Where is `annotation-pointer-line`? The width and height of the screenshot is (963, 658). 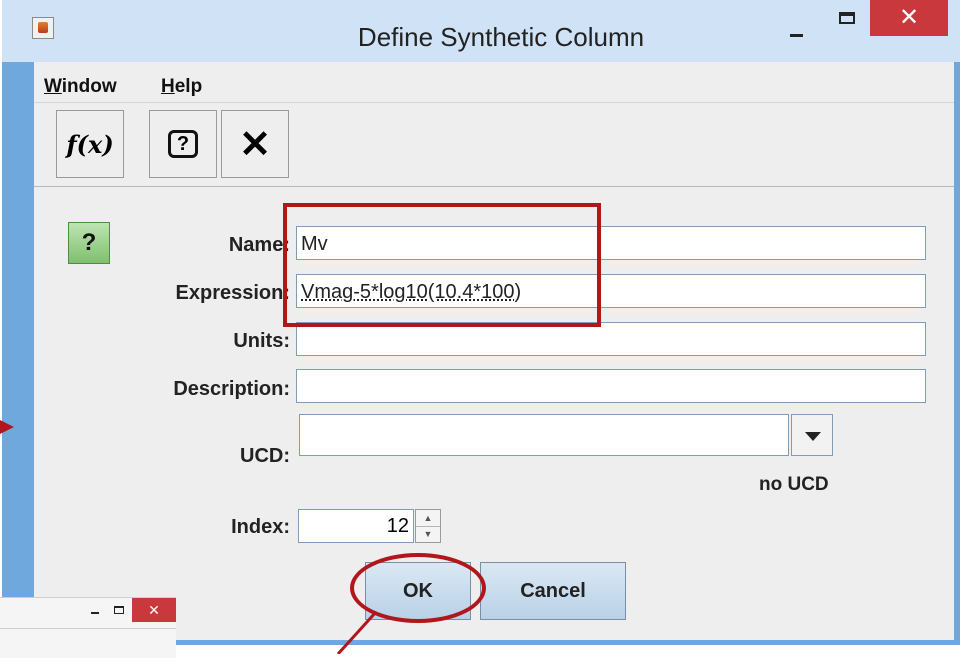 annotation-pointer-line is located at coordinates (357, 632).